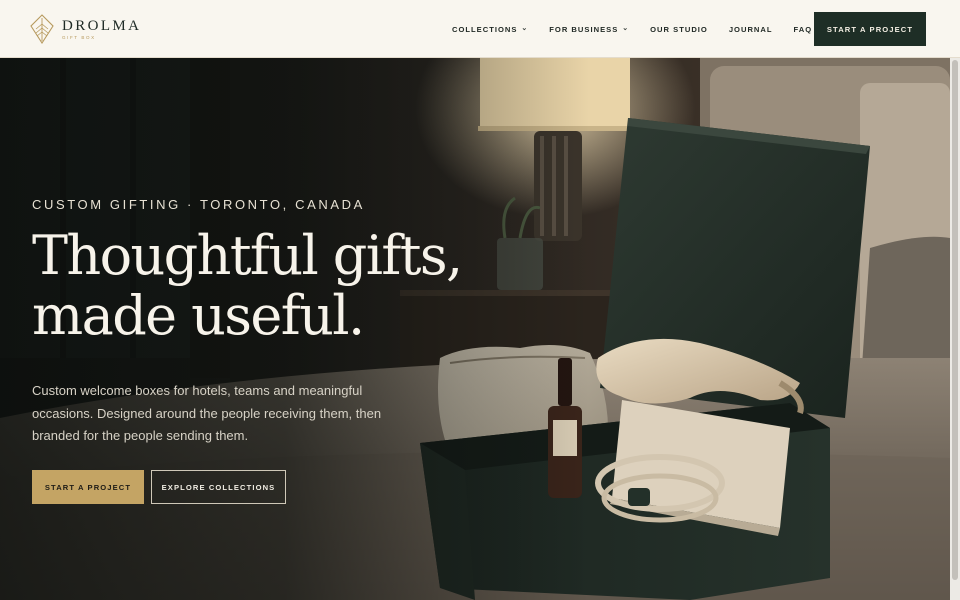 The width and height of the screenshot is (960, 600). I want to click on nav-item-label: OUR STUDIO, so click(679, 29).